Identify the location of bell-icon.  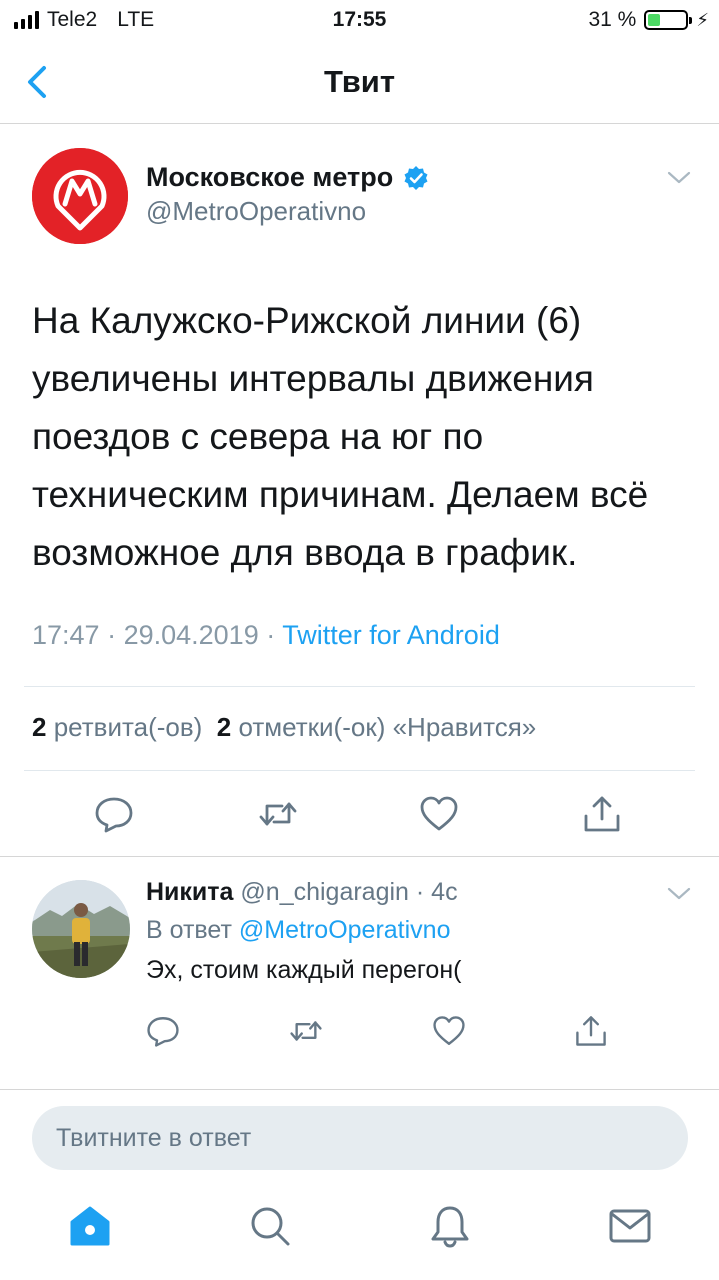
(450, 1227).